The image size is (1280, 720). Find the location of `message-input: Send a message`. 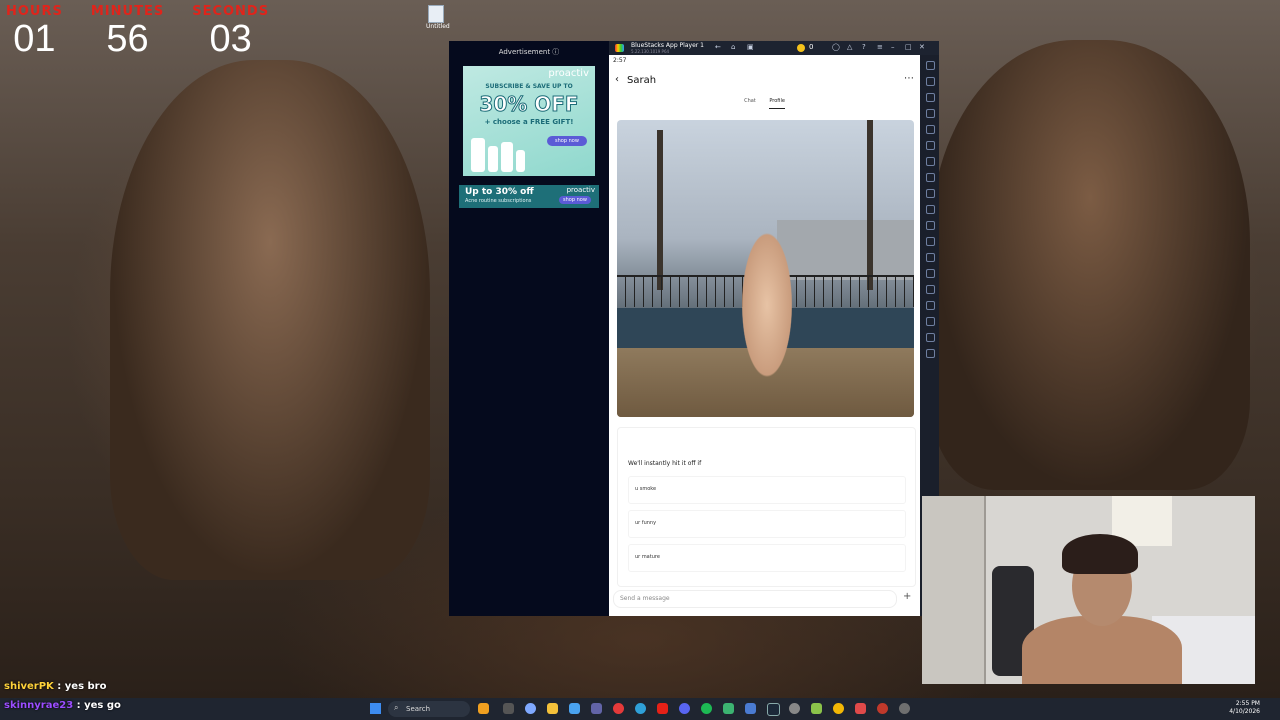

message-input: Send a message is located at coordinates (755, 599).